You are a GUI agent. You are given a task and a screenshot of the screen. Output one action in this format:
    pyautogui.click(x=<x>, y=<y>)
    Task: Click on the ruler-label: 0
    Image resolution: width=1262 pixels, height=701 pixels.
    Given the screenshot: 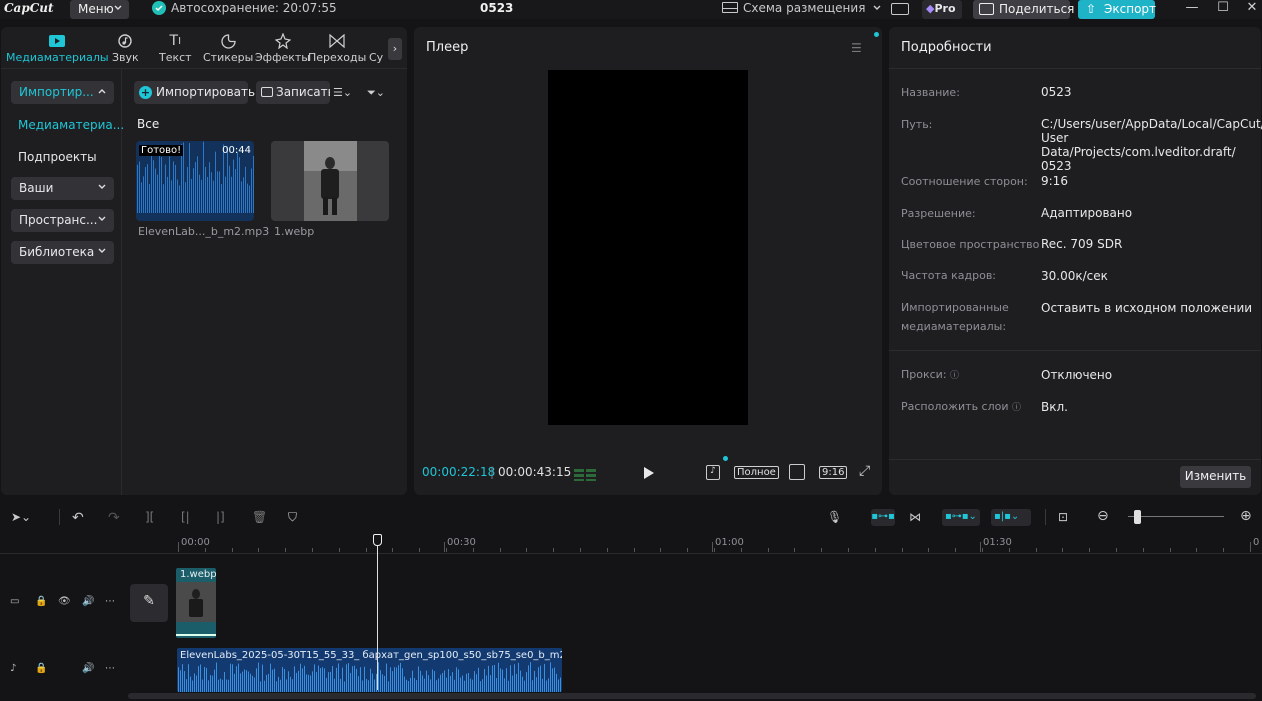 What is the action you would take?
    pyautogui.click(x=1256, y=542)
    